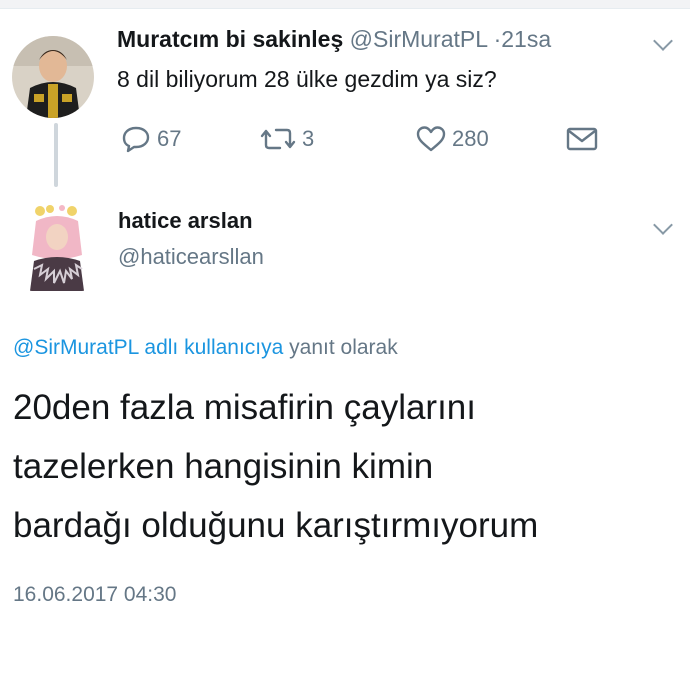 This screenshot has height=690, width=690. I want to click on retweet-icon, so click(278, 139).